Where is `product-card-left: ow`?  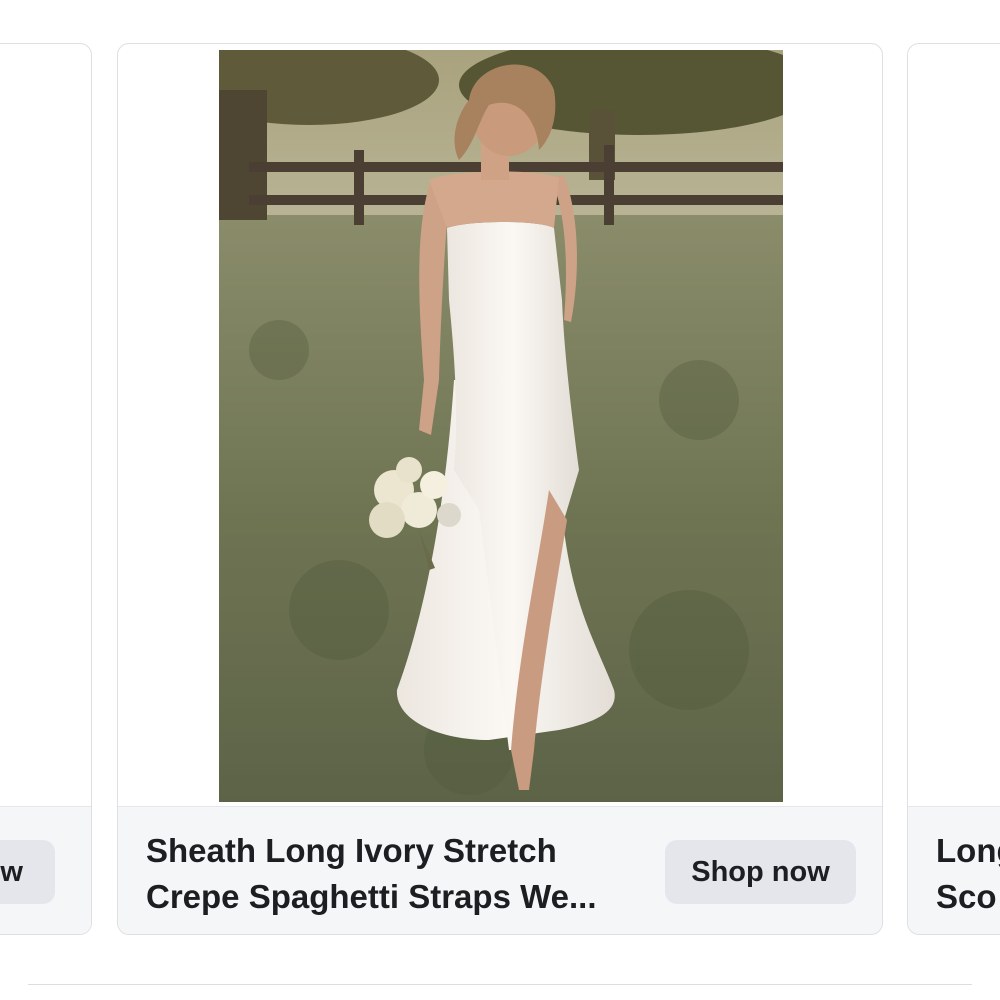
product-card-left: ow is located at coordinates (46, 489).